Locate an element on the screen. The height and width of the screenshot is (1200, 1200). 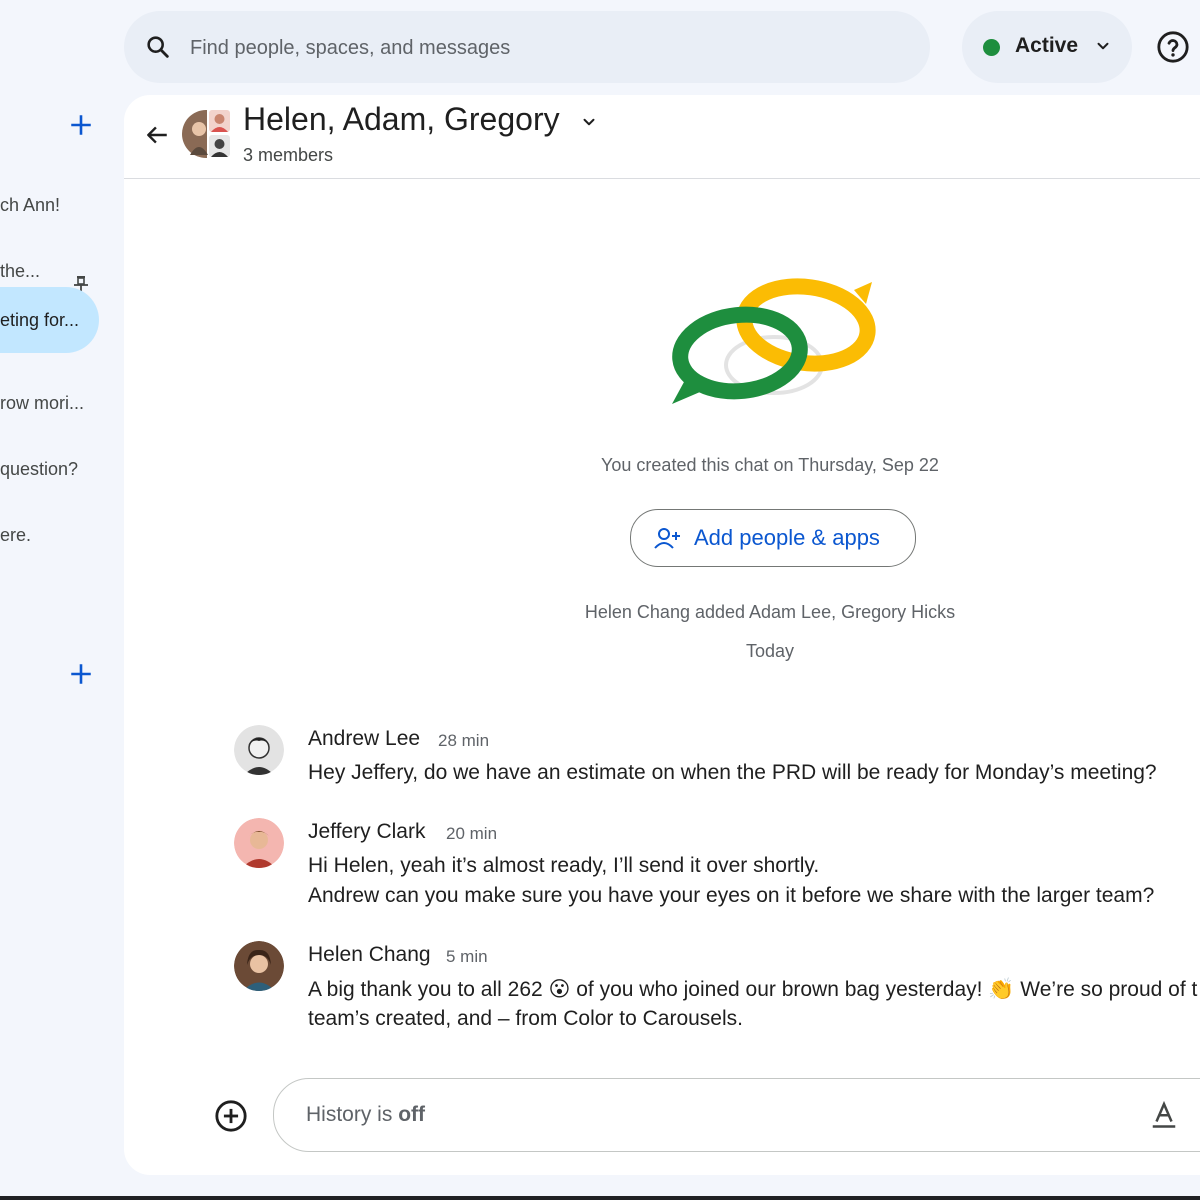
sidebar-chat-item: ch Ann! is located at coordinates (30, 205).